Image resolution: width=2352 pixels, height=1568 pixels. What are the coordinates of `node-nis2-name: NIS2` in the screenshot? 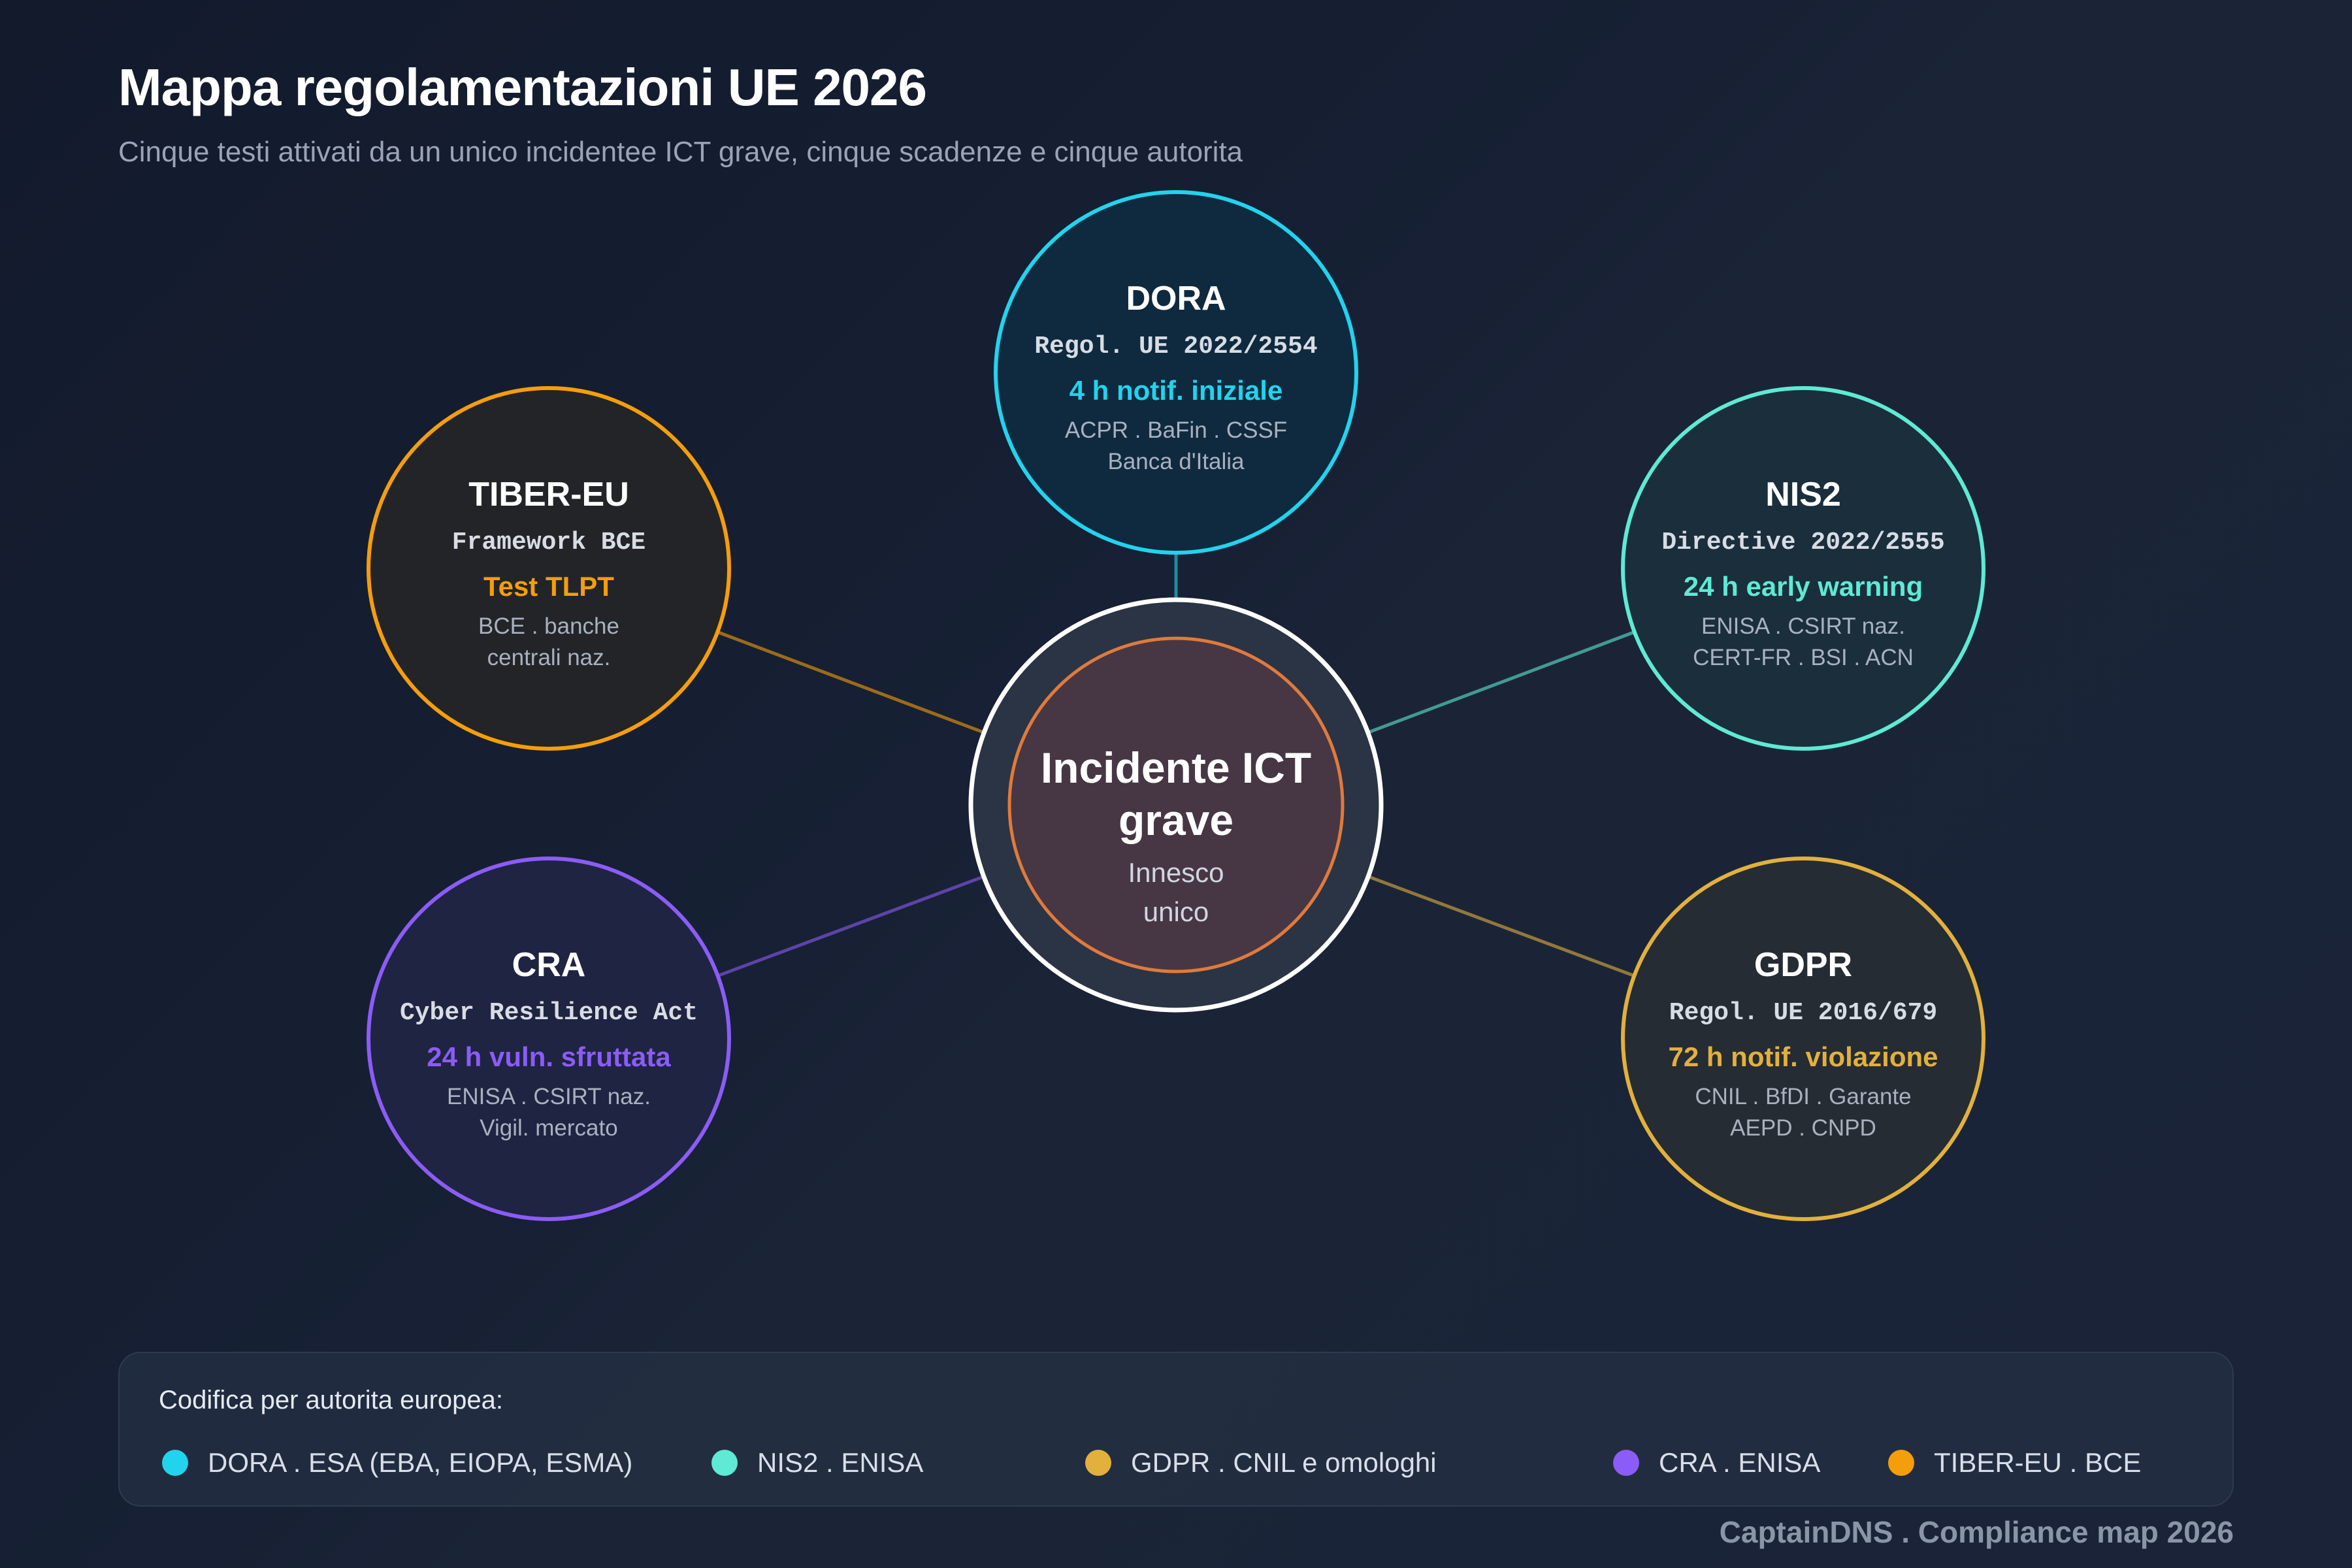 It's located at (1803, 495).